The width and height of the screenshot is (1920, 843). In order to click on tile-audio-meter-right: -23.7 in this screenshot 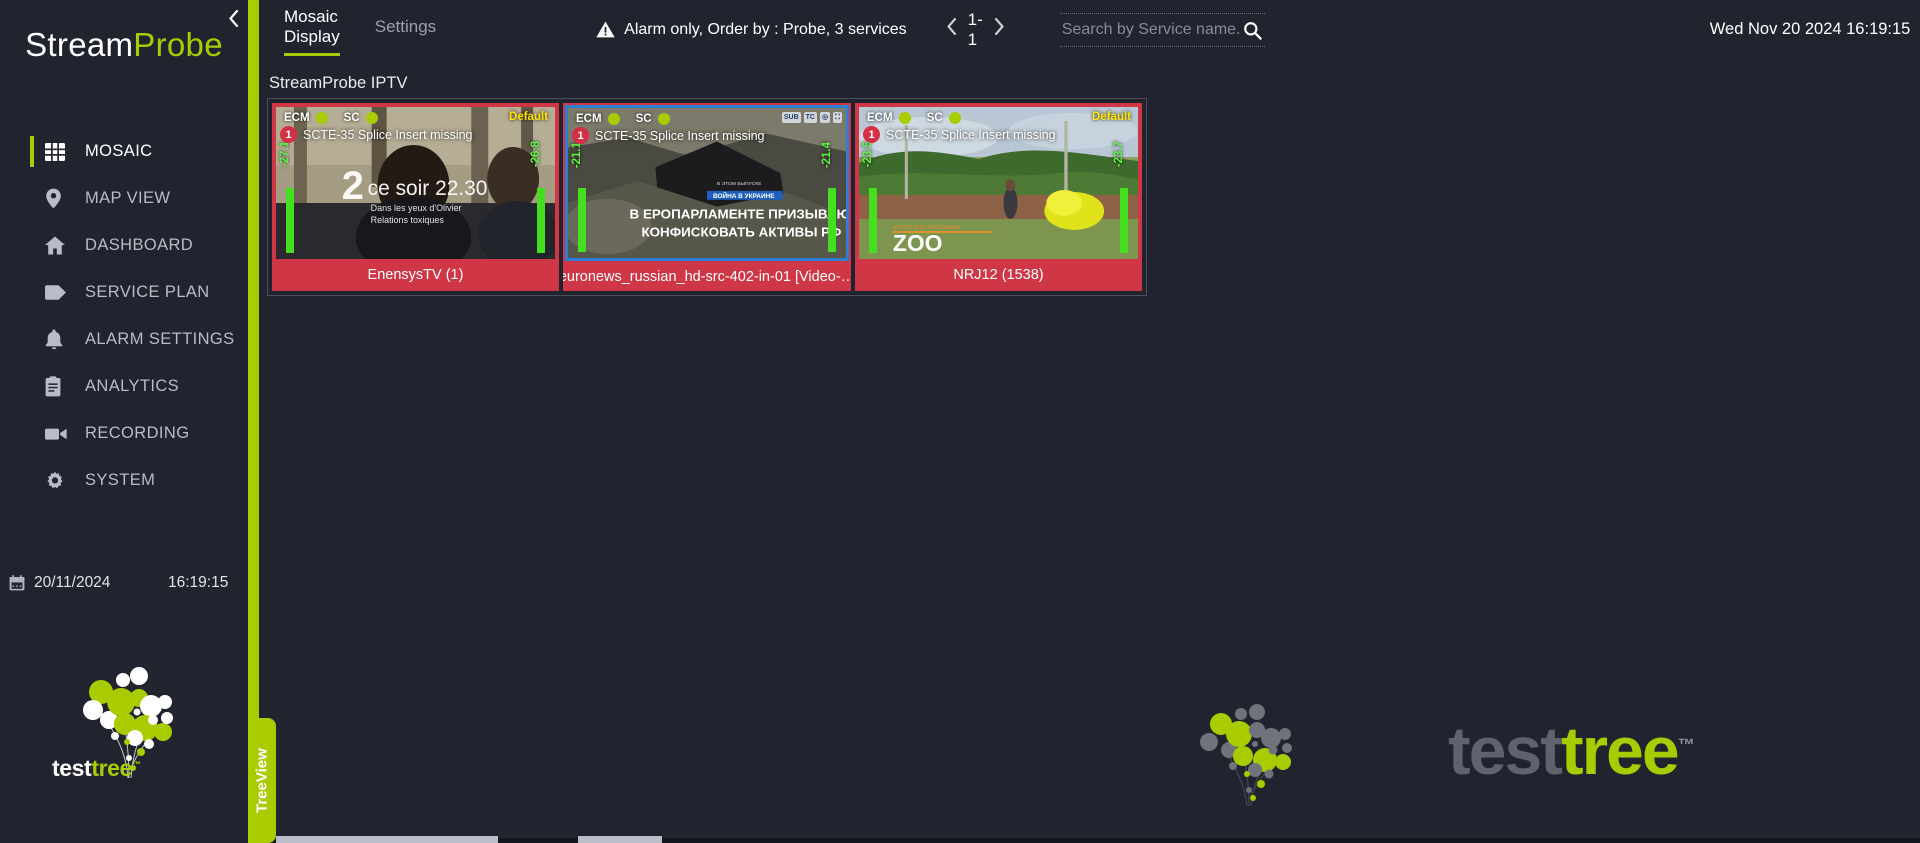, I will do `click(1124, 197)`.